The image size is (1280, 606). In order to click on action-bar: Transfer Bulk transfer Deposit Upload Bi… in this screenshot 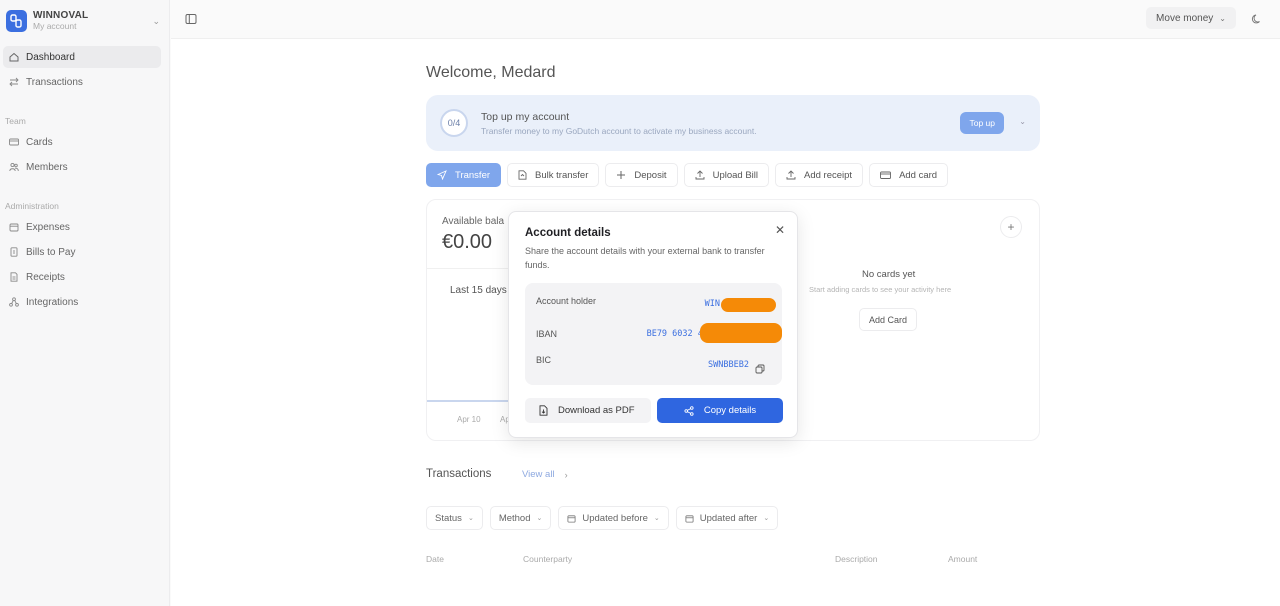, I will do `click(687, 175)`.